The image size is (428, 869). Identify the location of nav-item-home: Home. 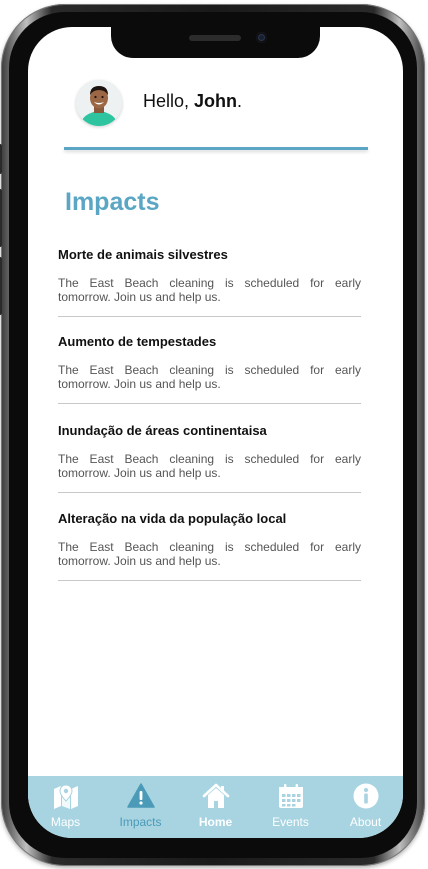
(215, 807).